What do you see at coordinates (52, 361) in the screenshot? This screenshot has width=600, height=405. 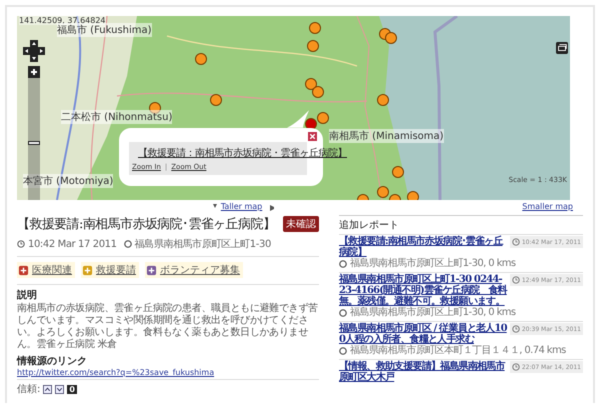 I see `section-heading: 情報源のリンク` at bounding box center [52, 361].